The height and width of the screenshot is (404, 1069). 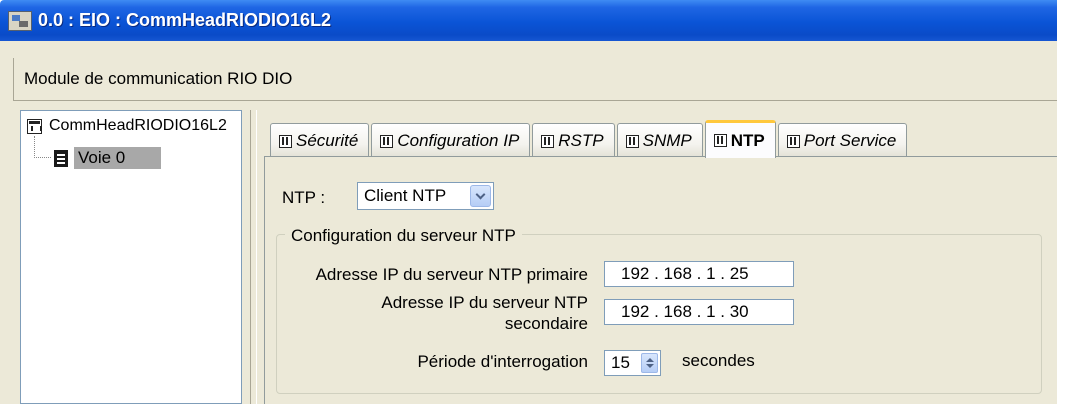 I want to click on tab-label: Configuration IP, so click(x=458, y=140).